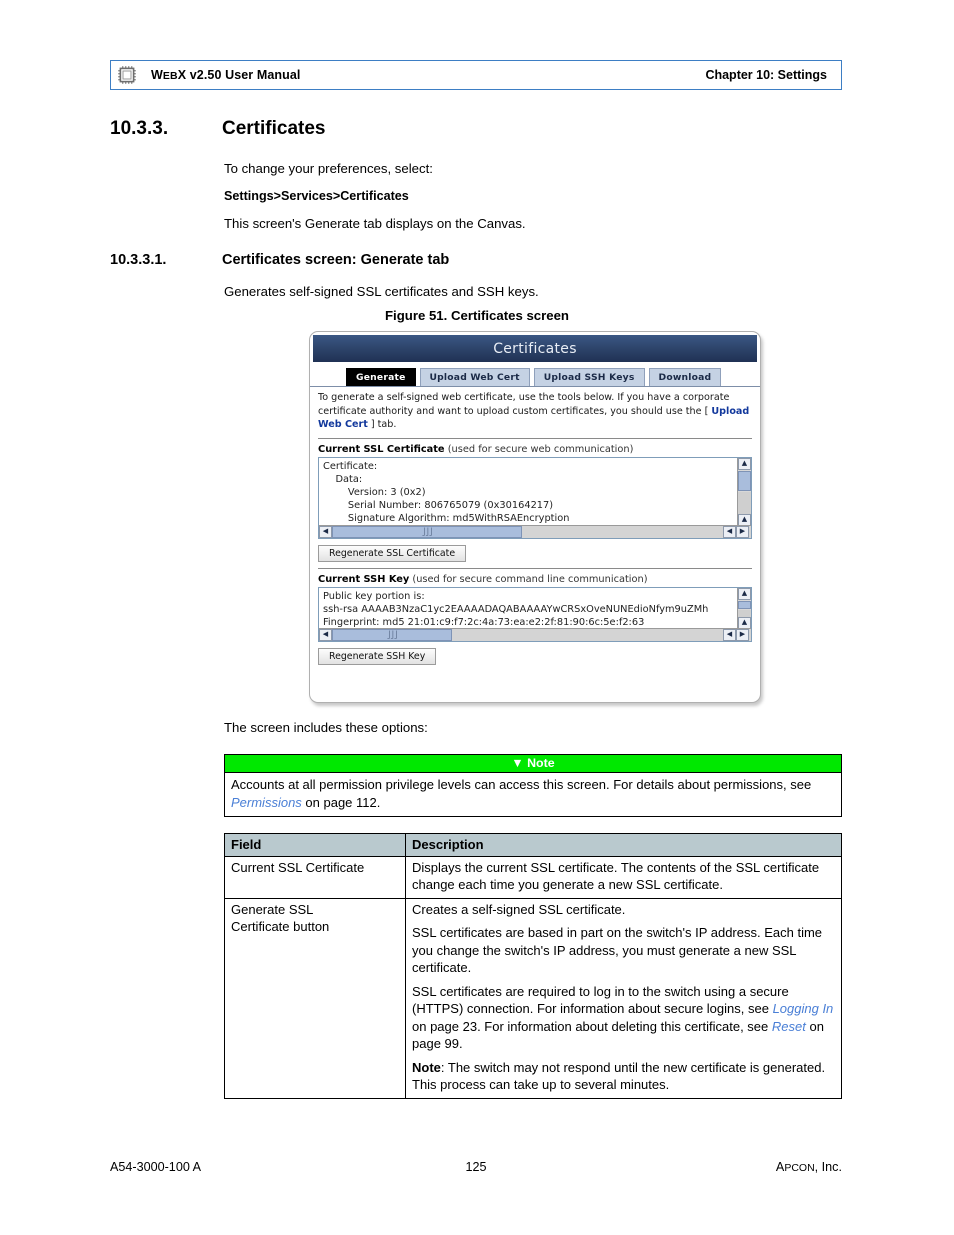 This screenshot has width=954, height=1235. What do you see at coordinates (341, 802) in the screenshot?
I see `note-text-part2: on page 112.` at bounding box center [341, 802].